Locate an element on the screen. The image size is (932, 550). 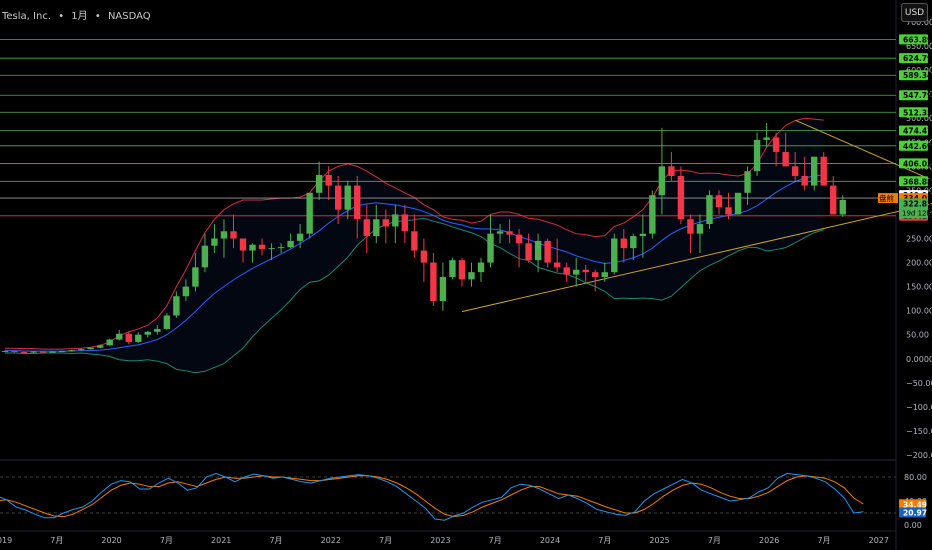
time-tick-label: 2023 is located at coordinates (440, 540).